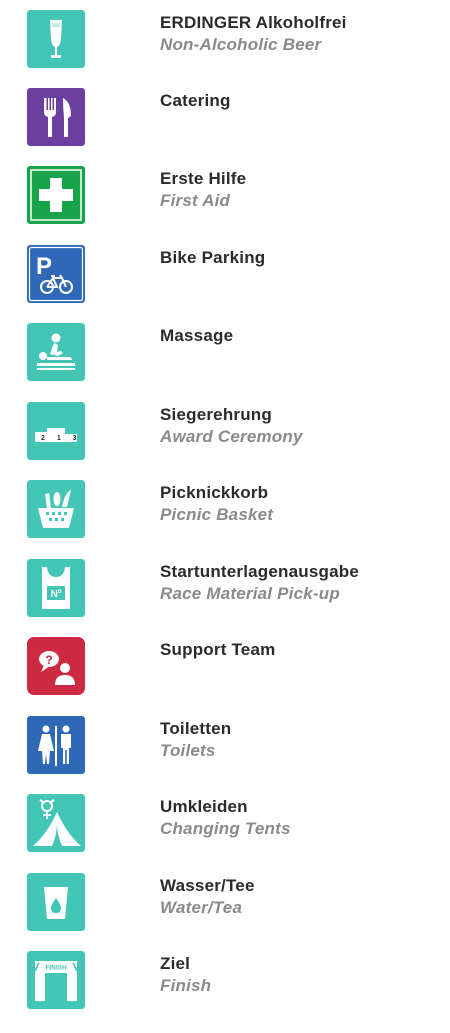 Image resolution: width=450 pixels, height=1033 pixels. I want to click on item-title: Ziel, so click(175, 963).